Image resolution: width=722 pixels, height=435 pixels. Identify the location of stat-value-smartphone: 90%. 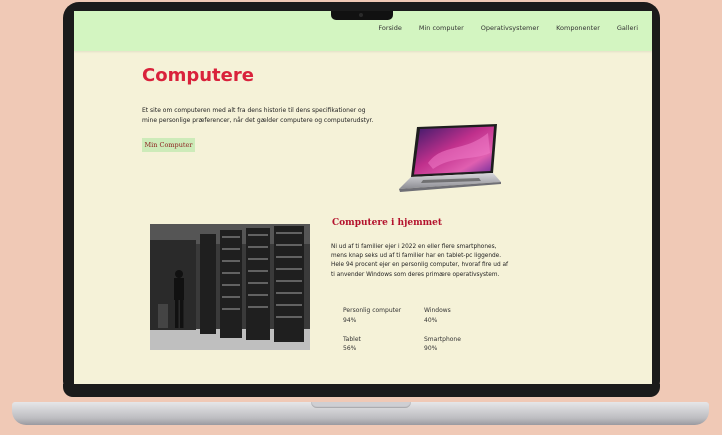
(431, 348).